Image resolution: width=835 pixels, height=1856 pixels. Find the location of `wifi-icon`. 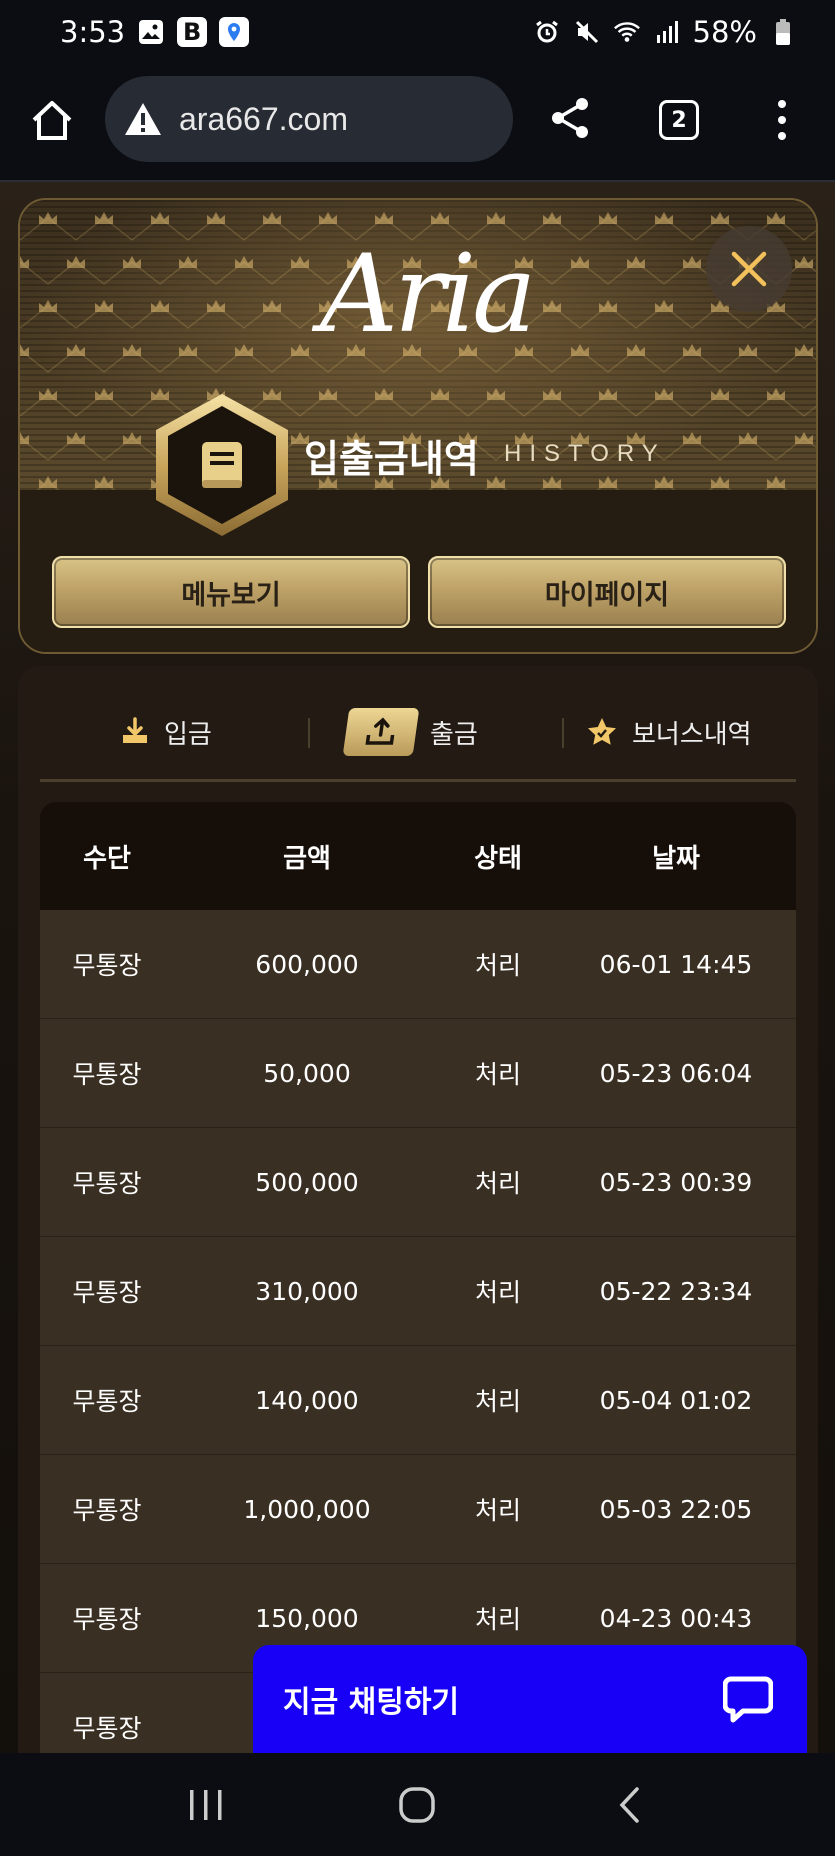

wifi-icon is located at coordinates (627, 32).